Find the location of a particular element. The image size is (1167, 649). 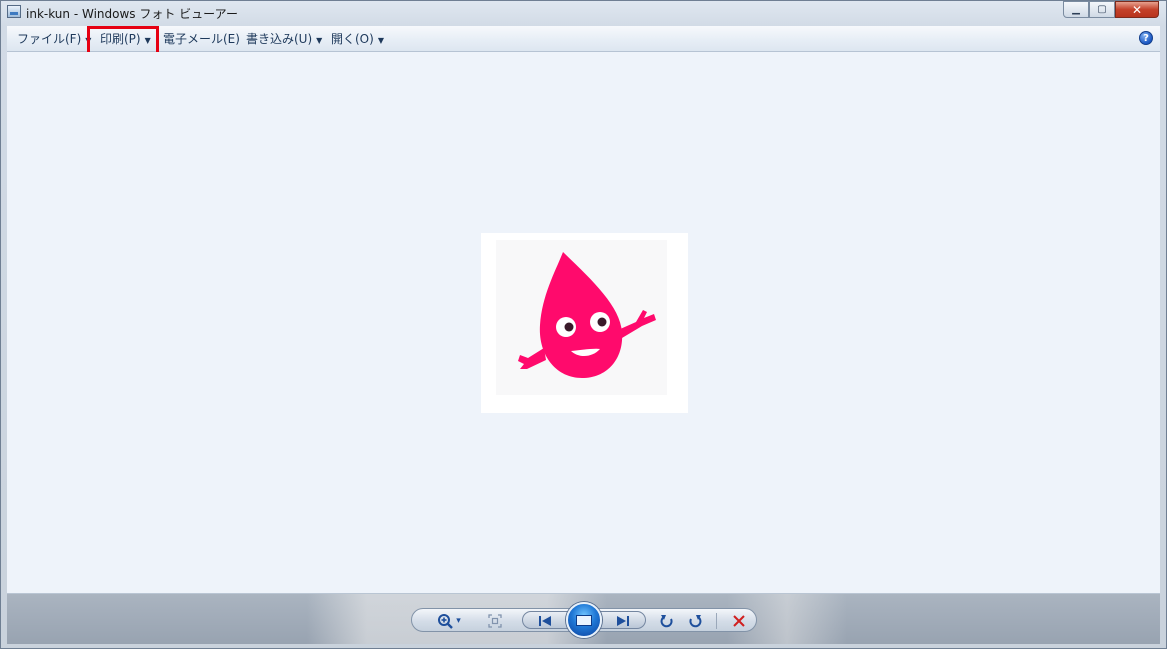

slideshow-button is located at coordinates (584, 620).